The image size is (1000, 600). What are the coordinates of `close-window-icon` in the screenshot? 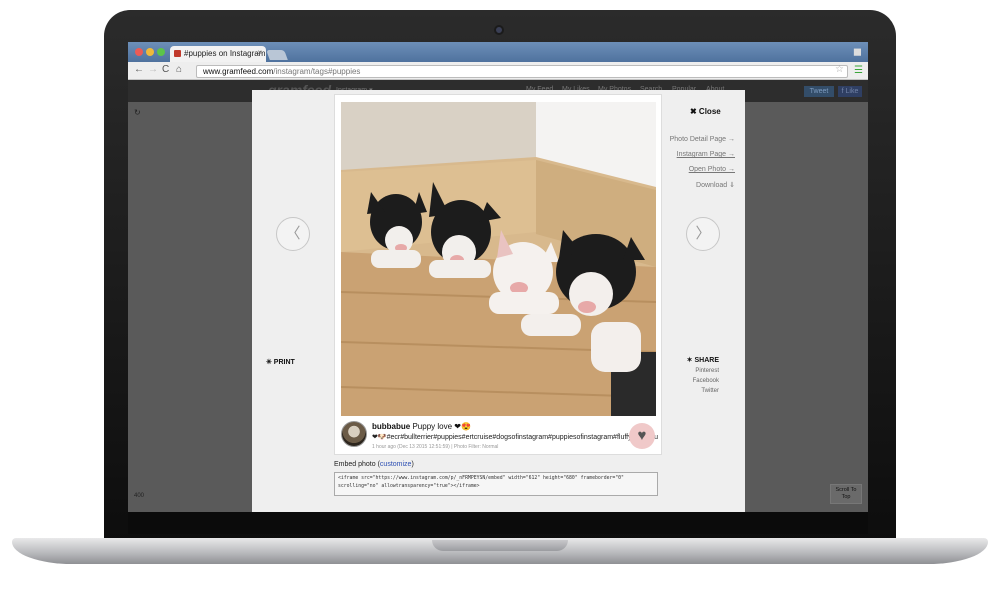 It's located at (139, 52).